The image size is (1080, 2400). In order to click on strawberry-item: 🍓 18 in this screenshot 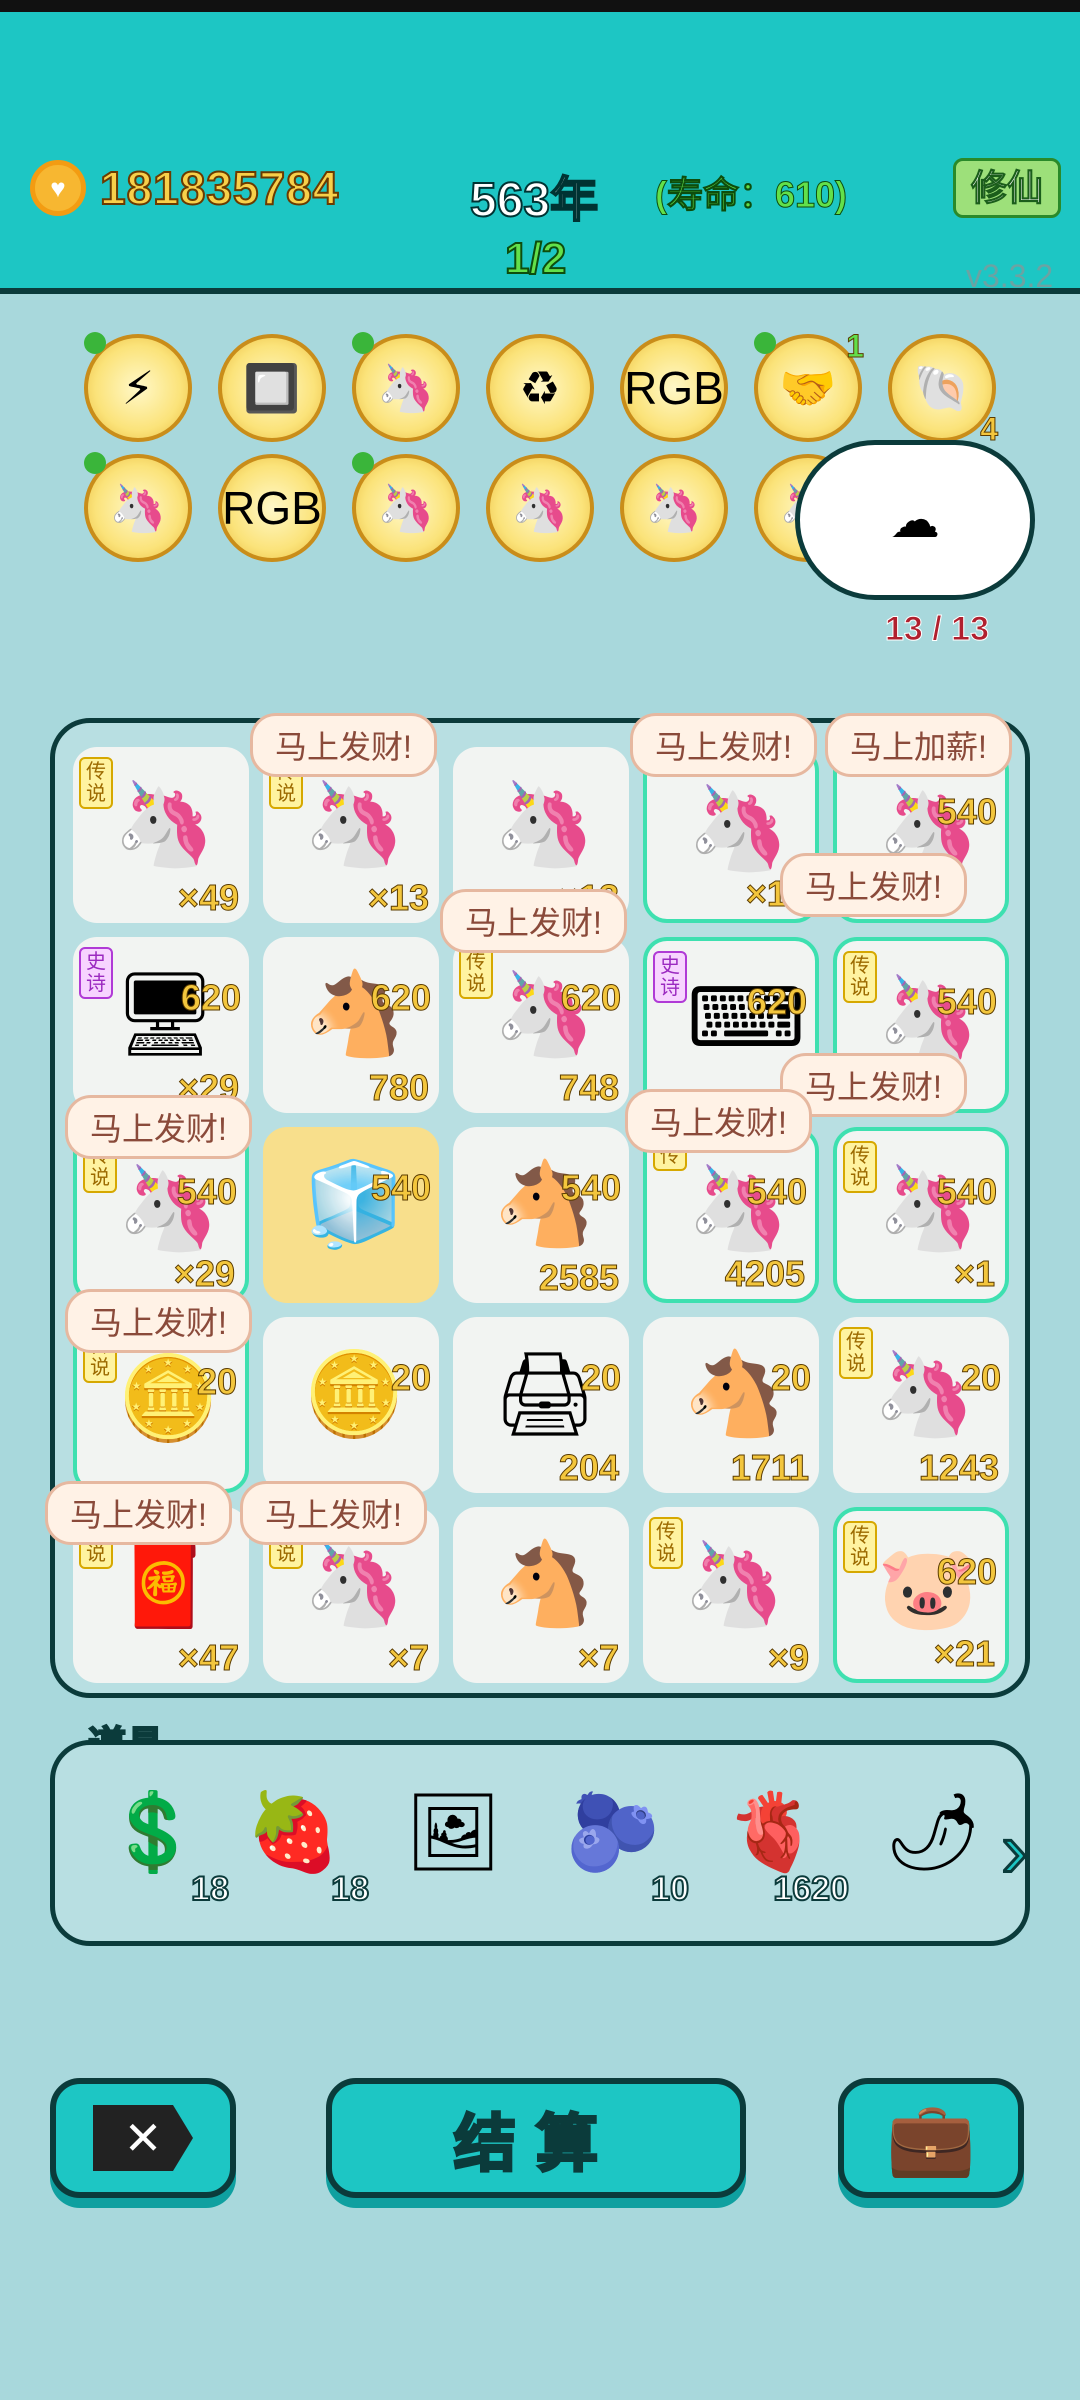, I will do `click(306, 1846)`.